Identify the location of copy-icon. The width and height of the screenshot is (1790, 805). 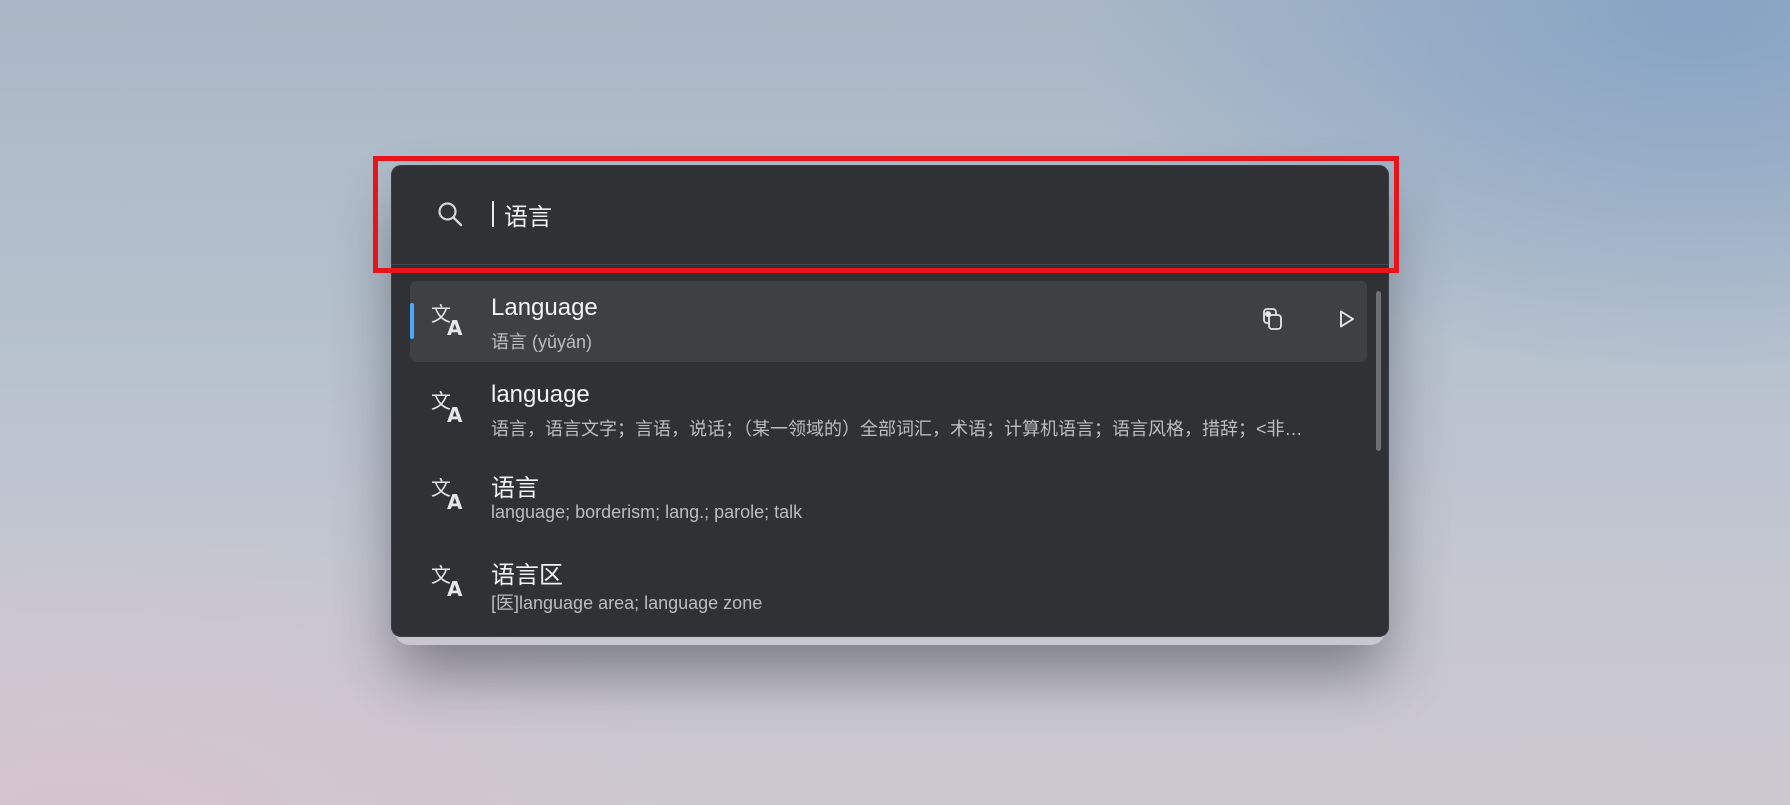
(1273, 321).